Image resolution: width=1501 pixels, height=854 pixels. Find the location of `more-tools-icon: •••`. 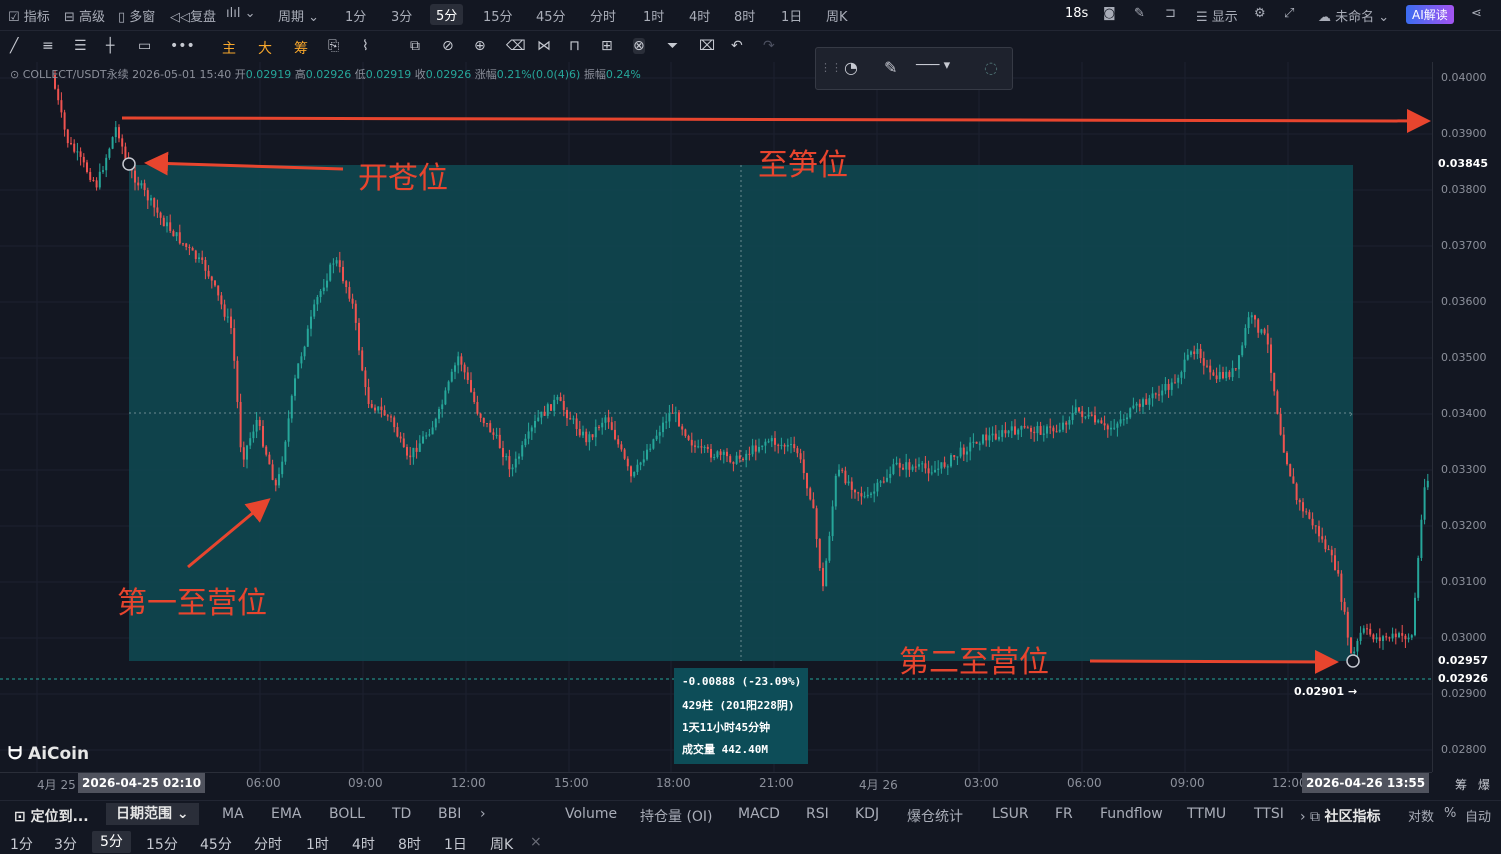

more-tools-icon: ••• is located at coordinates (182, 46).